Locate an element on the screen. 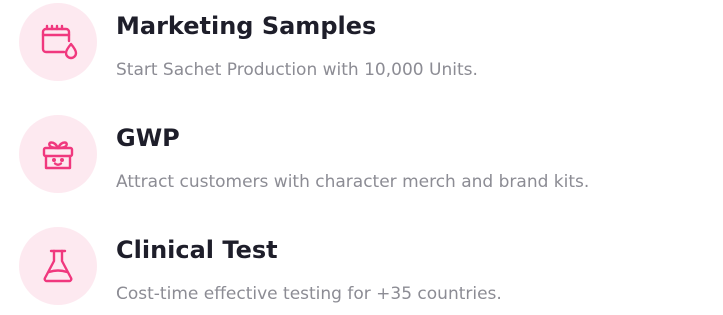 Image resolution: width=723 pixels, height=315 pixels. feature-title: GWP is located at coordinates (148, 138).